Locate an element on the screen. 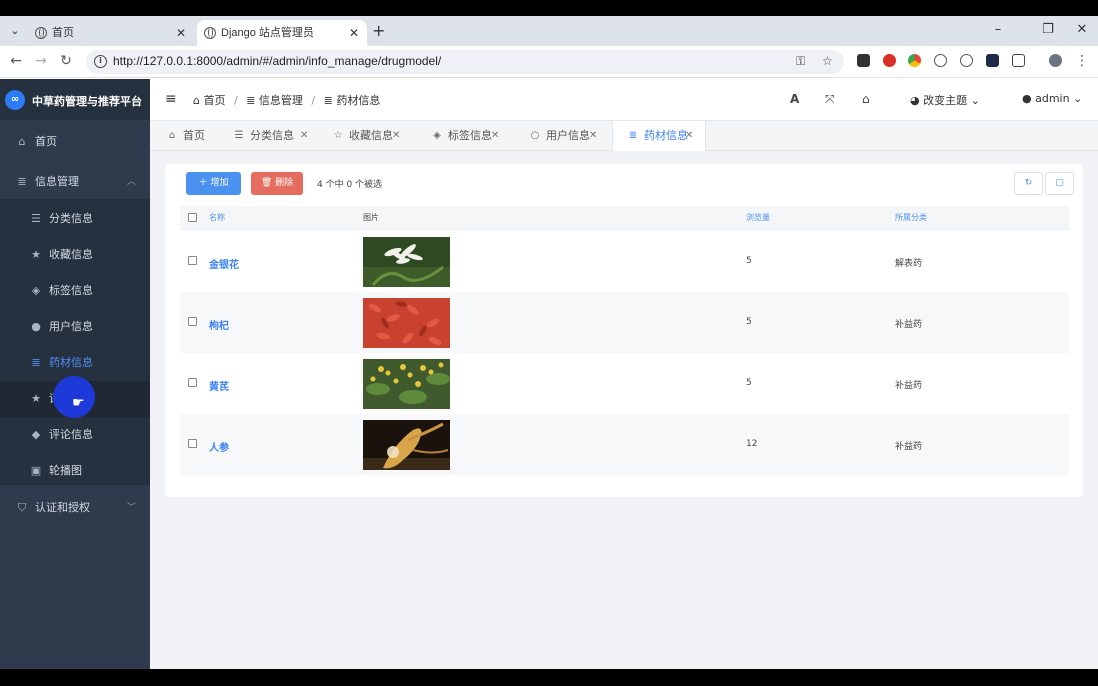 Image resolution: width=1098 pixels, height=686 pixels. reload-icon: ↻ is located at coordinates (66, 61).